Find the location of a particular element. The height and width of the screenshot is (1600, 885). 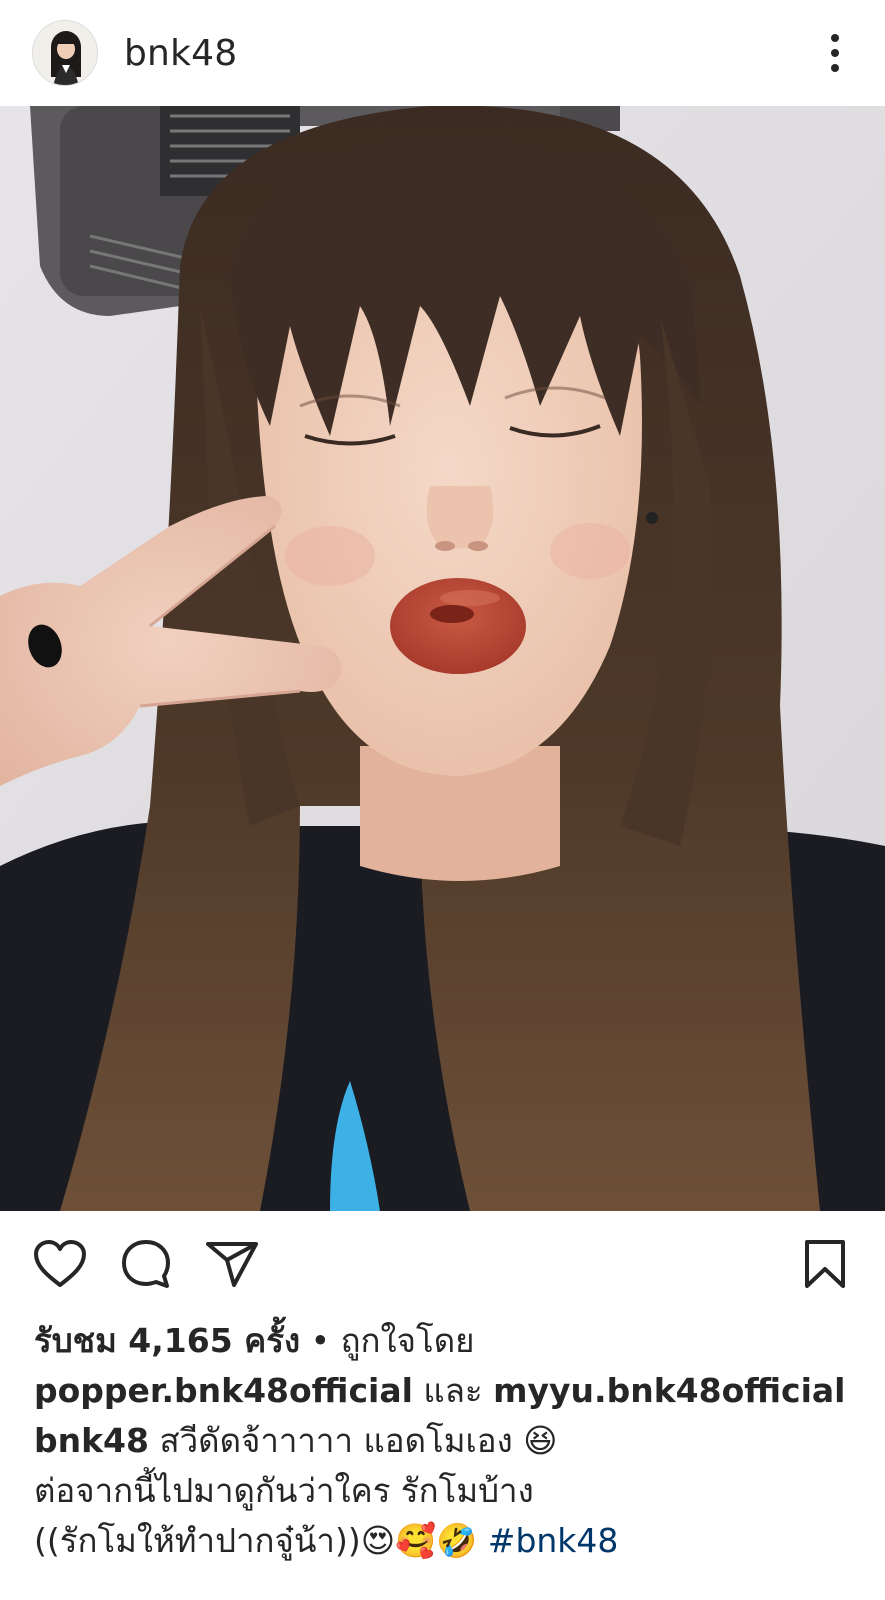

caption-line-1: bnk48 สวีดัดจ้าาาาา แอดโมเอง 😆 is located at coordinates (459, 1441).